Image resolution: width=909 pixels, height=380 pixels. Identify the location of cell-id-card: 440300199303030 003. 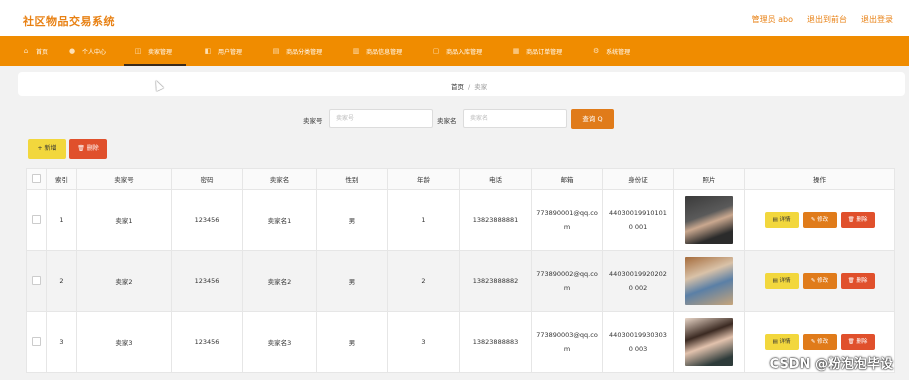
(638, 342).